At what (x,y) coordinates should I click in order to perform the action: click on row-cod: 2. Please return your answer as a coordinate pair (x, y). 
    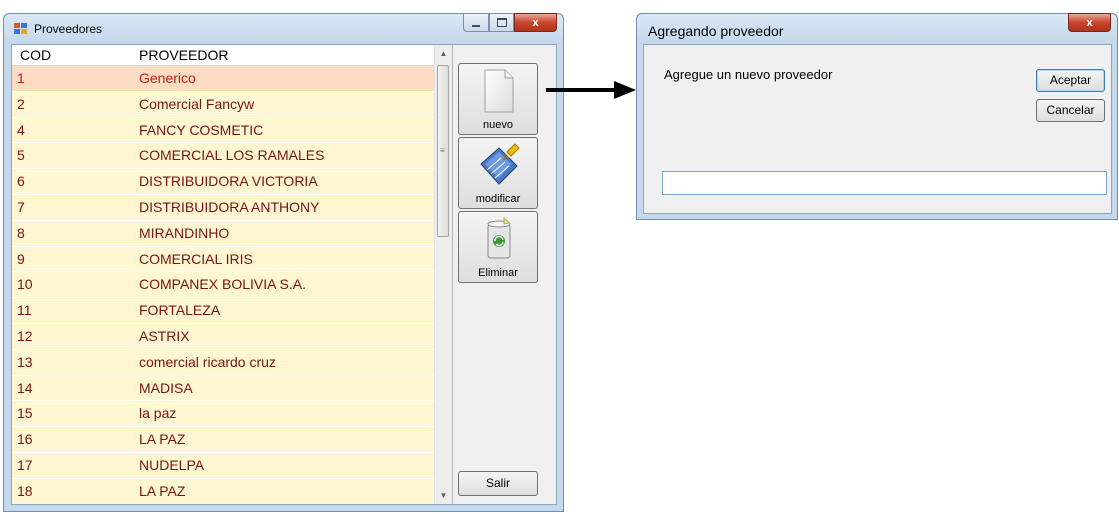
    Looking at the image, I should click on (21, 103).